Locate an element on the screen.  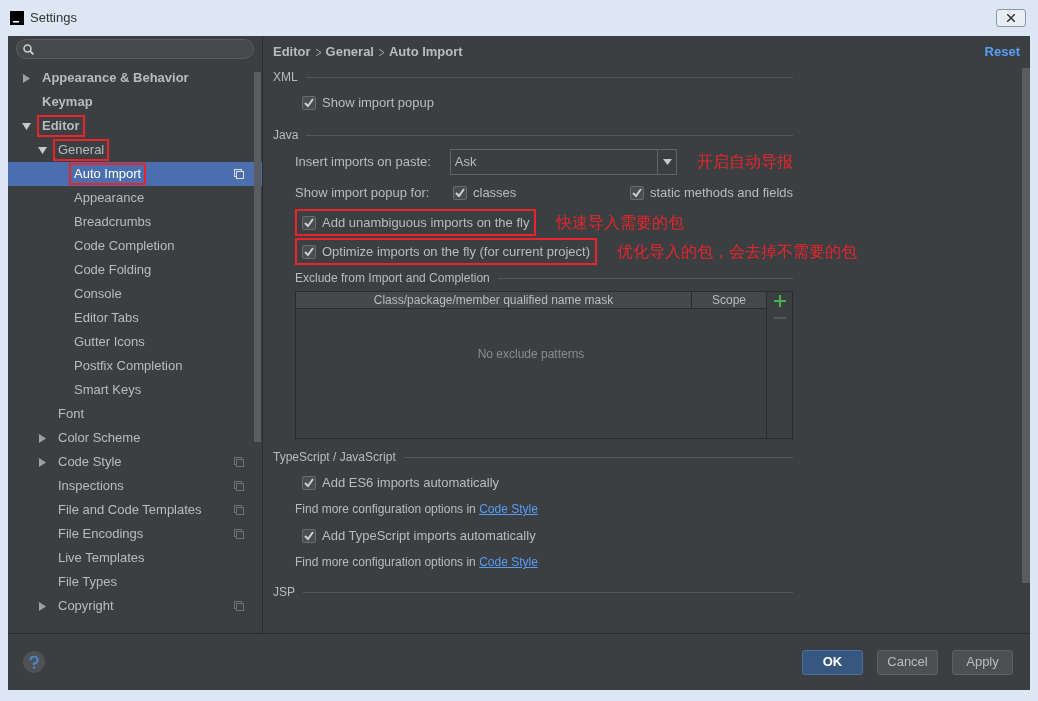
tree-item: Gutter Icons is located at coordinates (135, 342).